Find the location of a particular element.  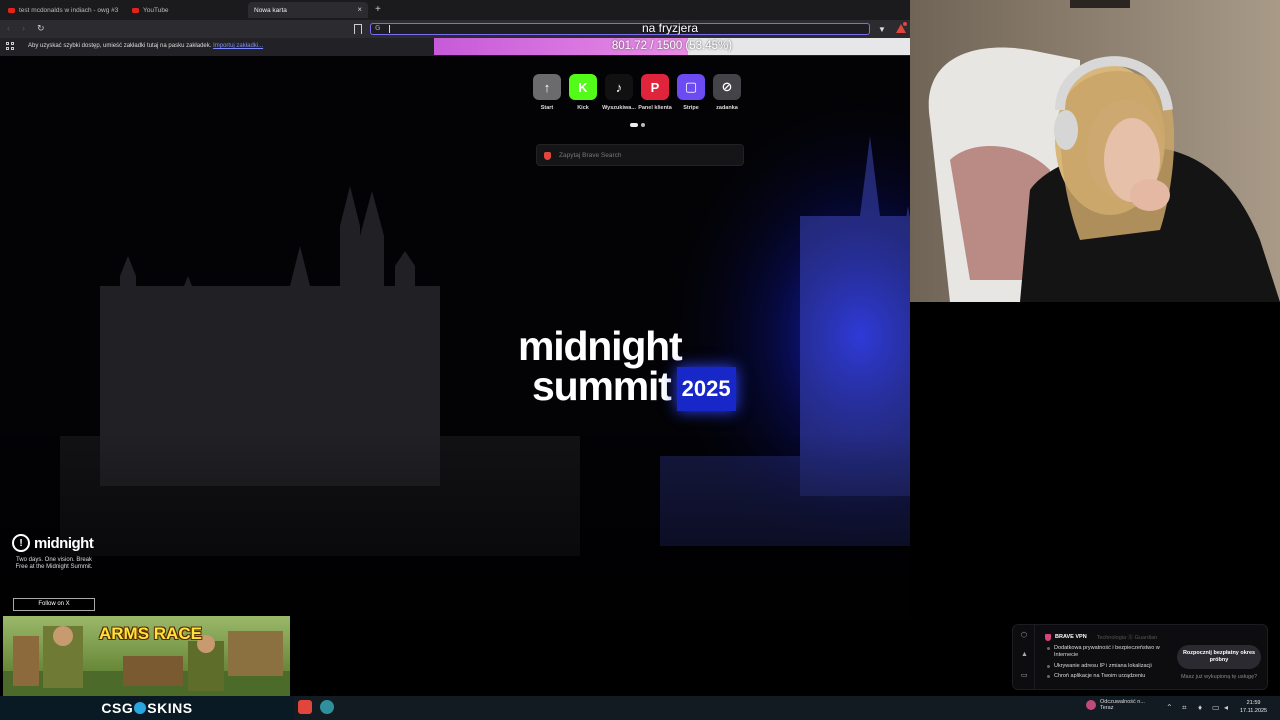

reload-icon: ↻ is located at coordinates (41, 28).